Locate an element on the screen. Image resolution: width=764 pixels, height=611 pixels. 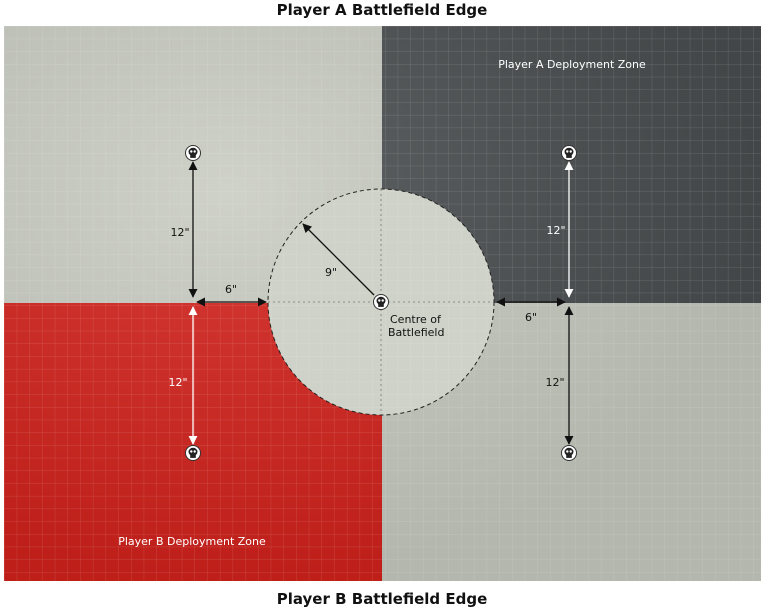
left-gap-distance: 6" is located at coordinates (231, 289).